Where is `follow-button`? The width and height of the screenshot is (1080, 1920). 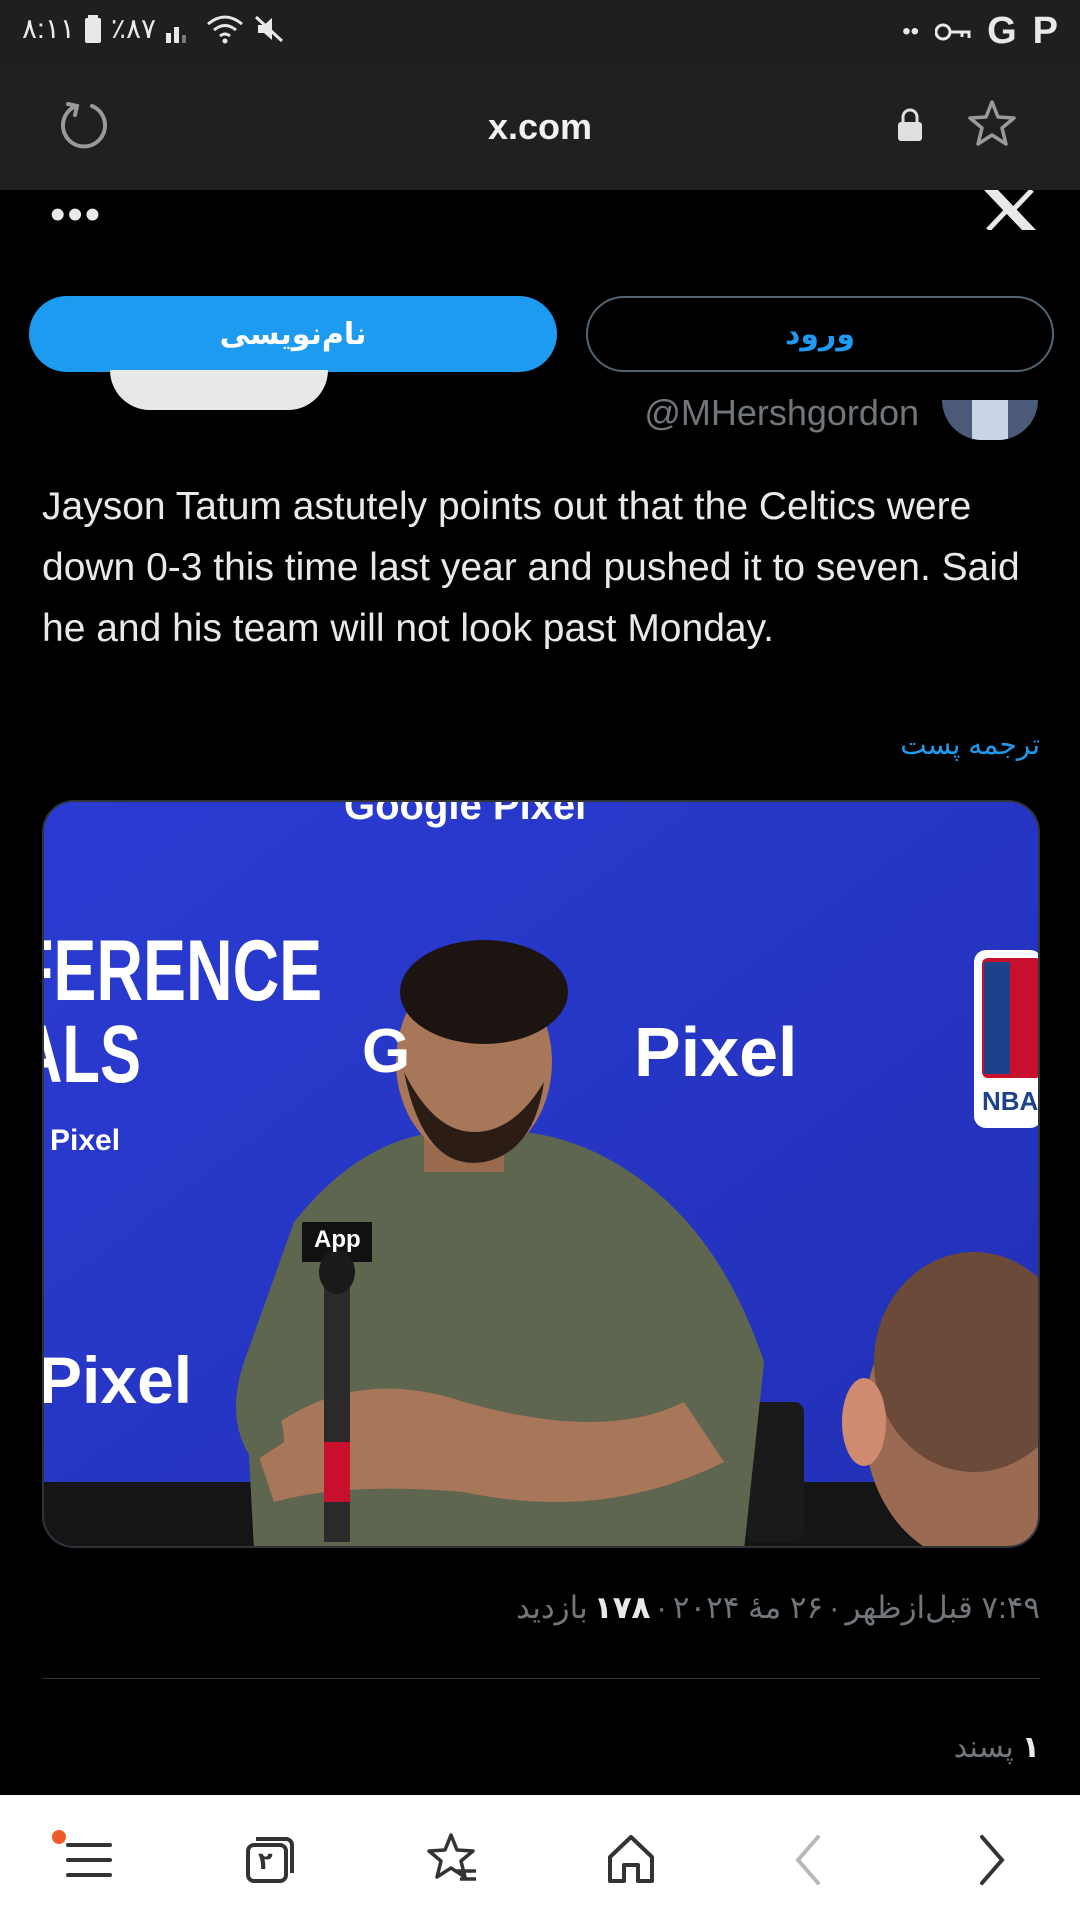 follow-button is located at coordinates (219, 390).